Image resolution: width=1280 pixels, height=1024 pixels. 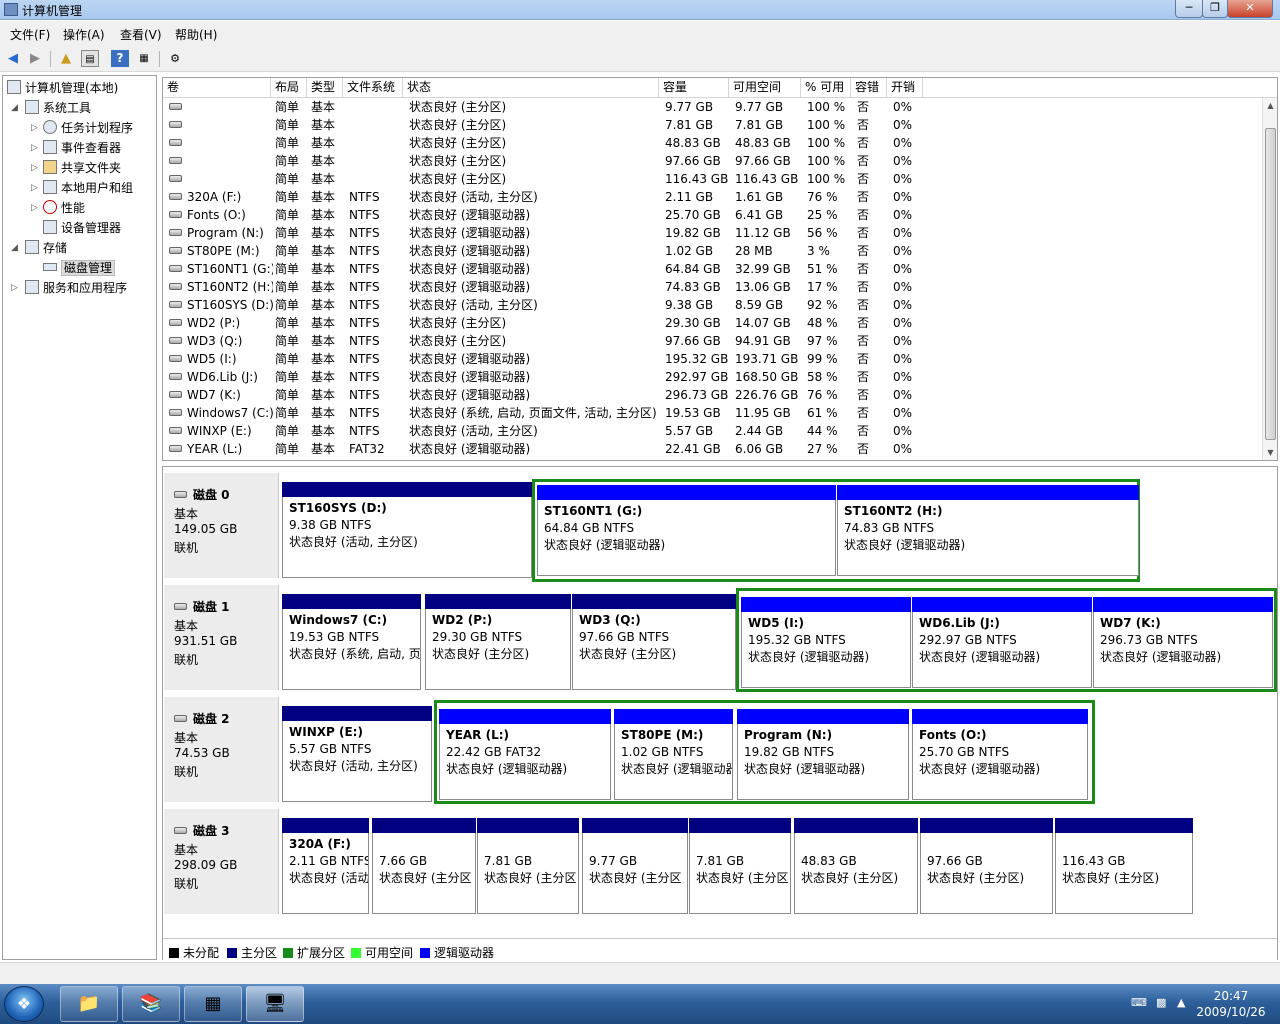 I want to click on explorer-task-icon: 📁, so click(x=89, y=1004).